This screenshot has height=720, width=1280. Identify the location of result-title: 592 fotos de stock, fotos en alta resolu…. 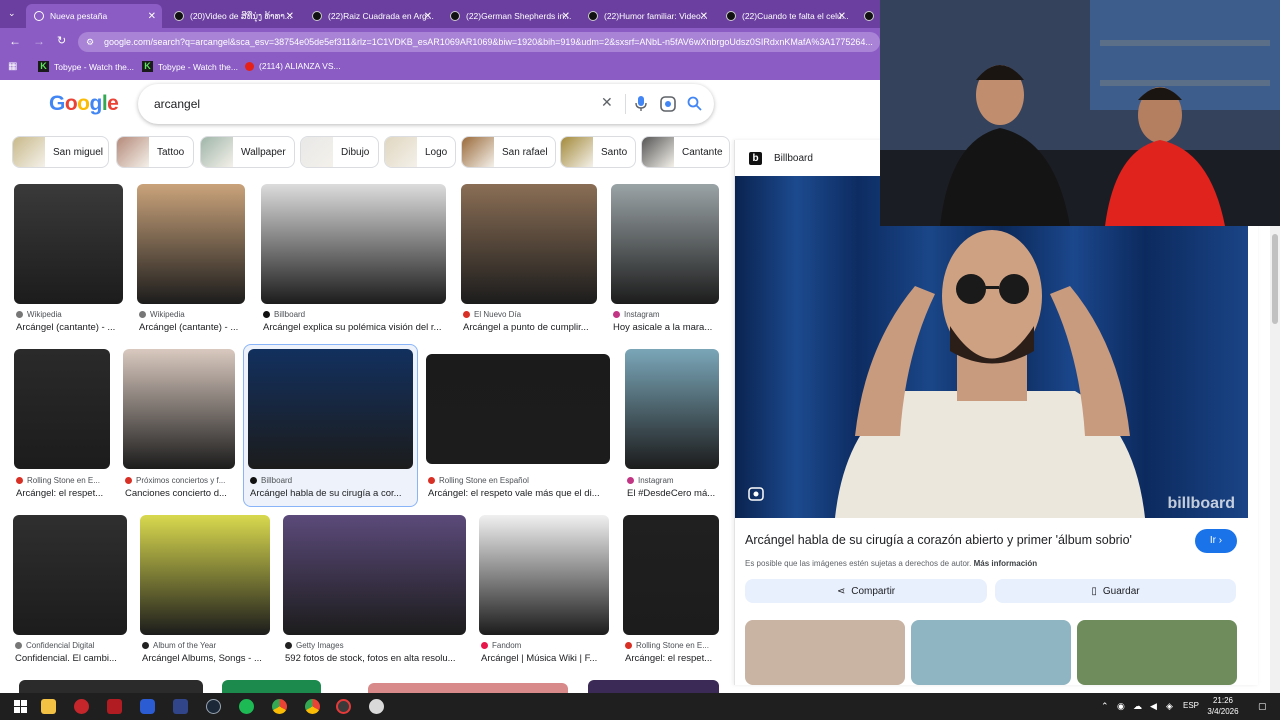
(379, 658).